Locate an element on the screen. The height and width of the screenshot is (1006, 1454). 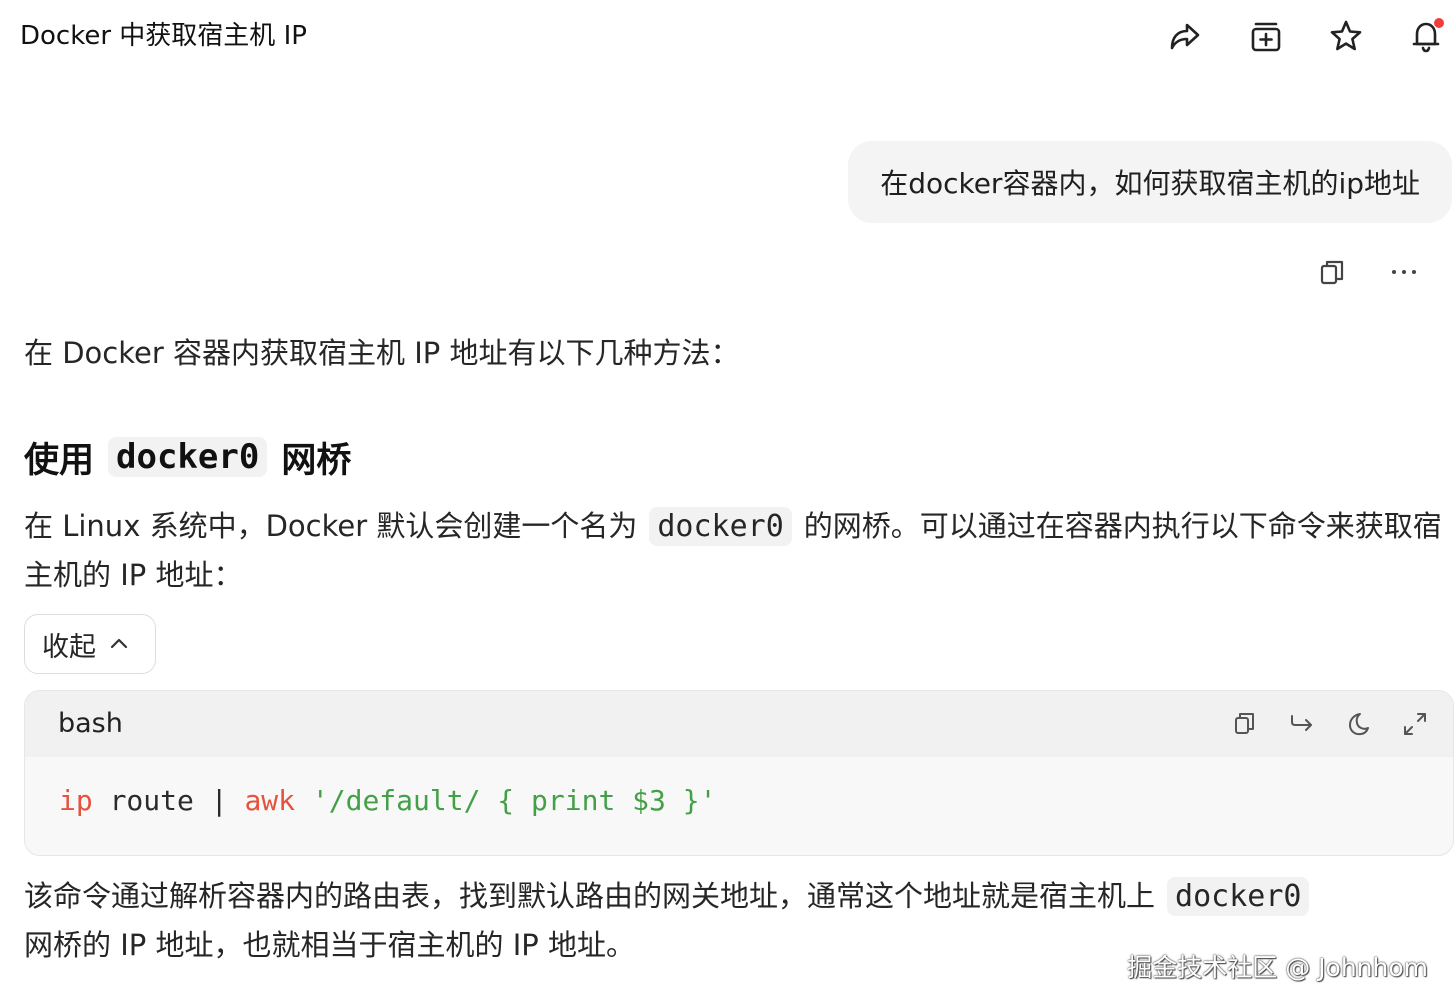
share-icon is located at coordinates (1185, 36).